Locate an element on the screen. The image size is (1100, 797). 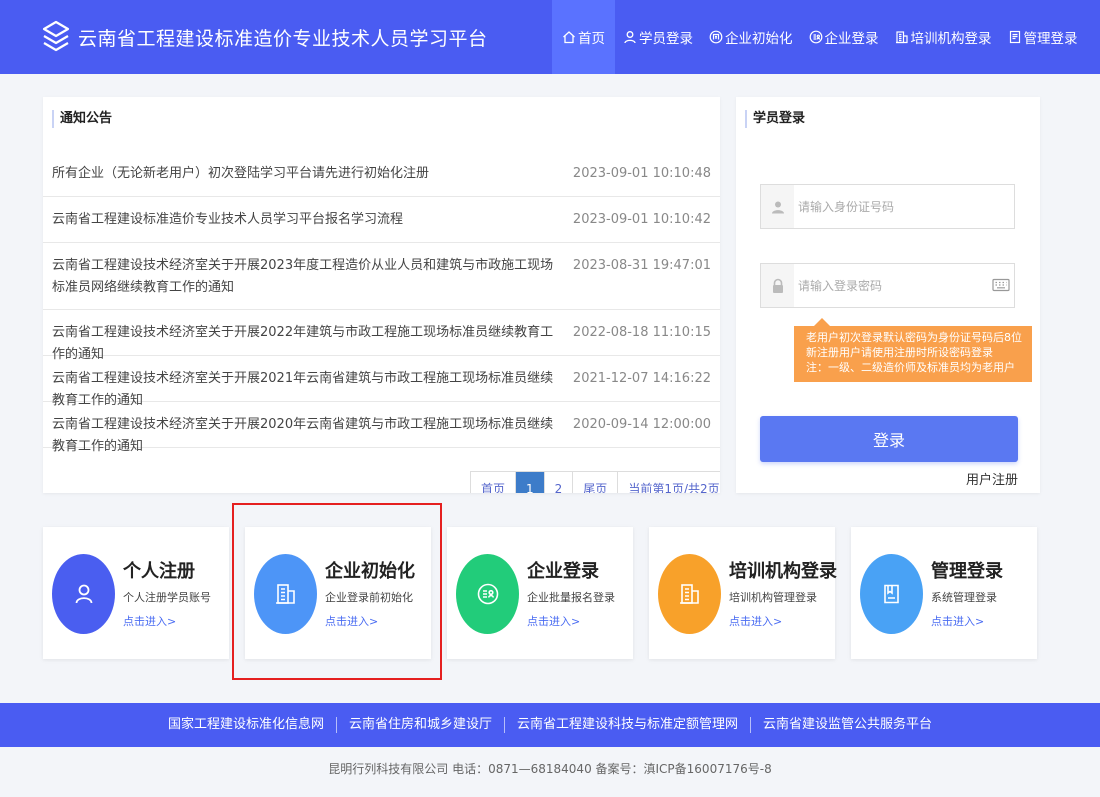
notice-date: 2020-09-14 12:00:00 is located at coordinates (641, 424).